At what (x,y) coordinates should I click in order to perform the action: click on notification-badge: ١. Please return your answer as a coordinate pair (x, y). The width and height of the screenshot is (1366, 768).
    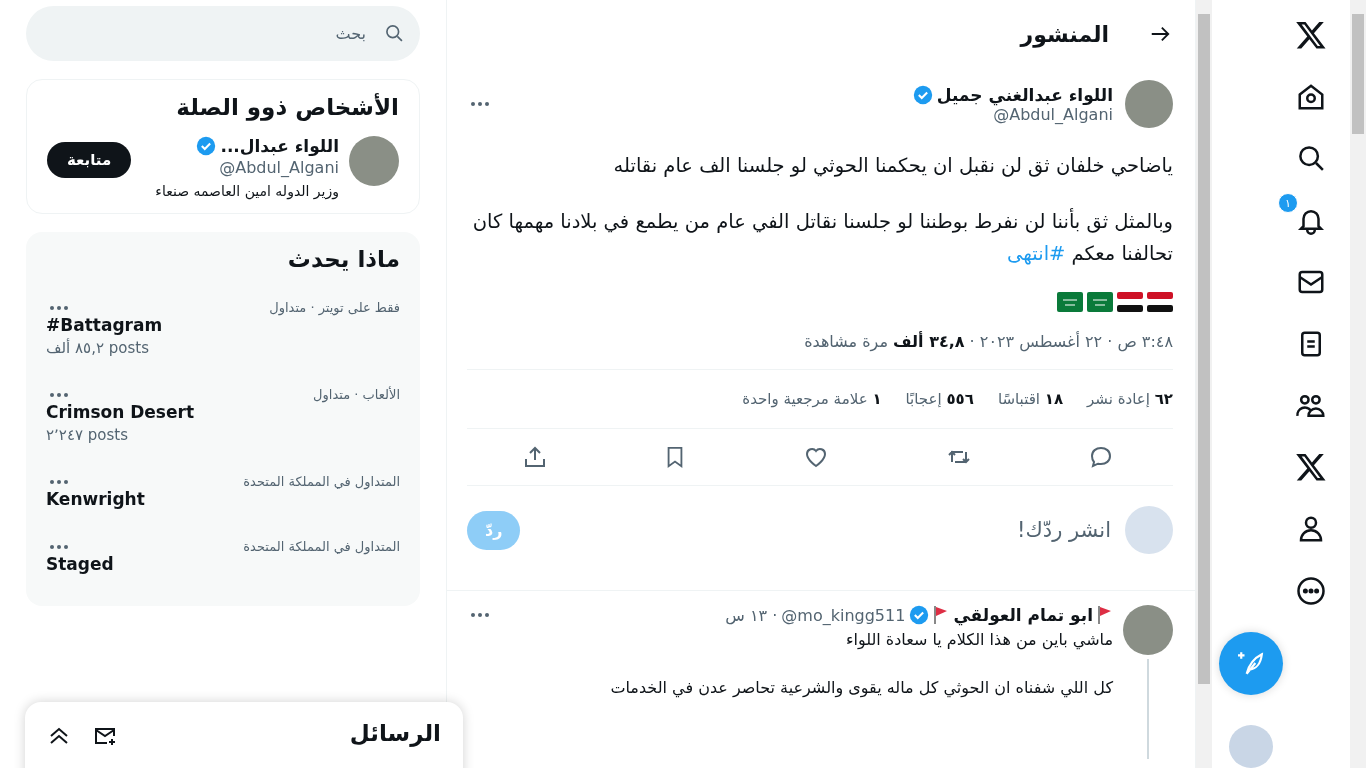
    Looking at the image, I should click on (1288, 203).